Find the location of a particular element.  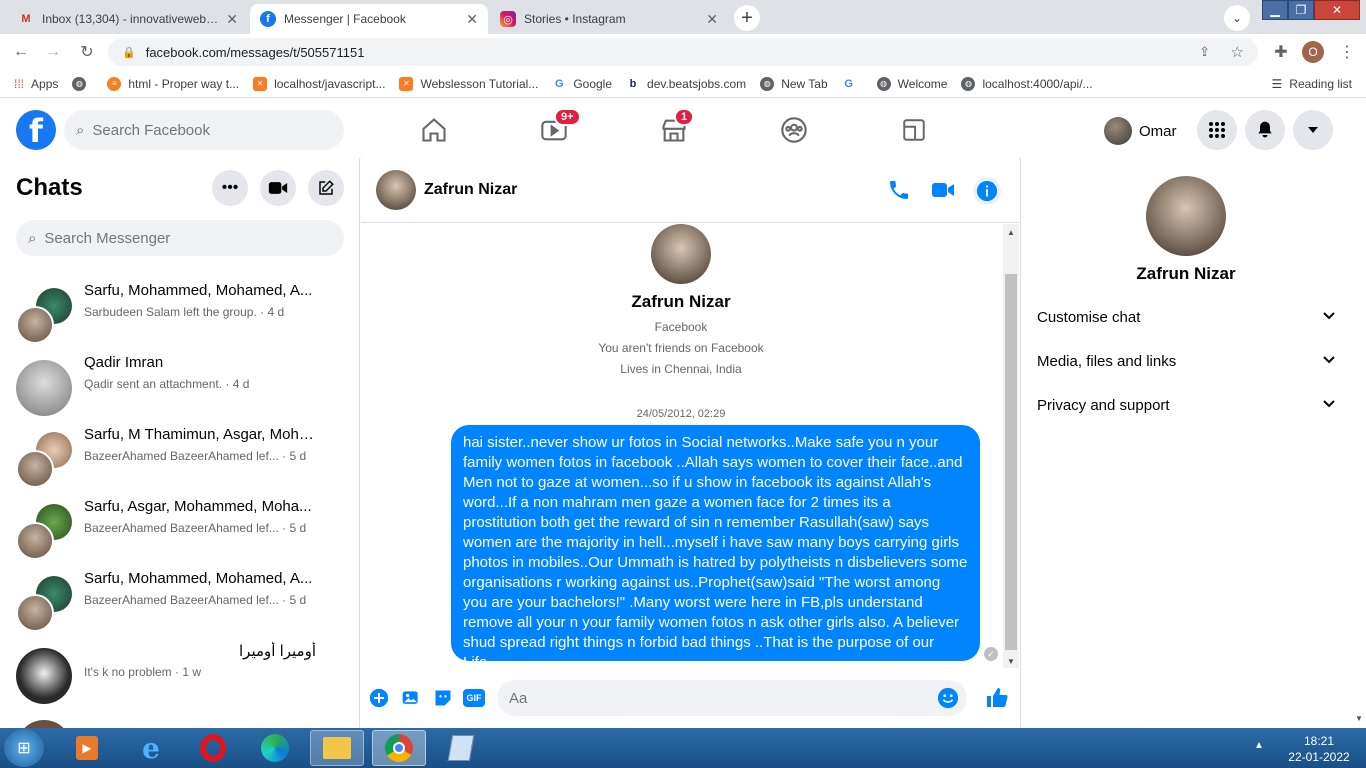

sticker-icon is located at coordinates (443, 699).